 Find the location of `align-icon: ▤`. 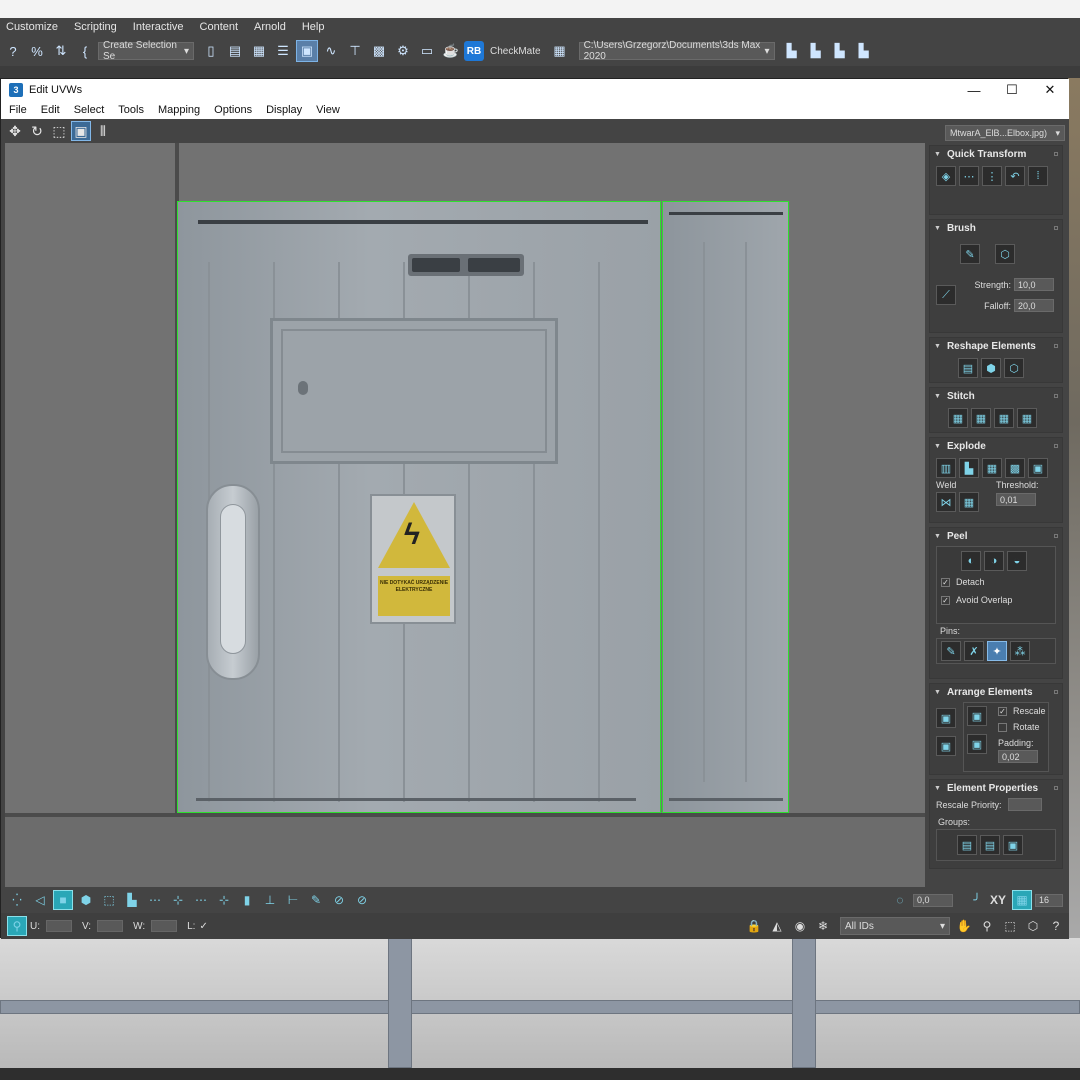

align-icon: ▤ is located at coordinates (235, 51).